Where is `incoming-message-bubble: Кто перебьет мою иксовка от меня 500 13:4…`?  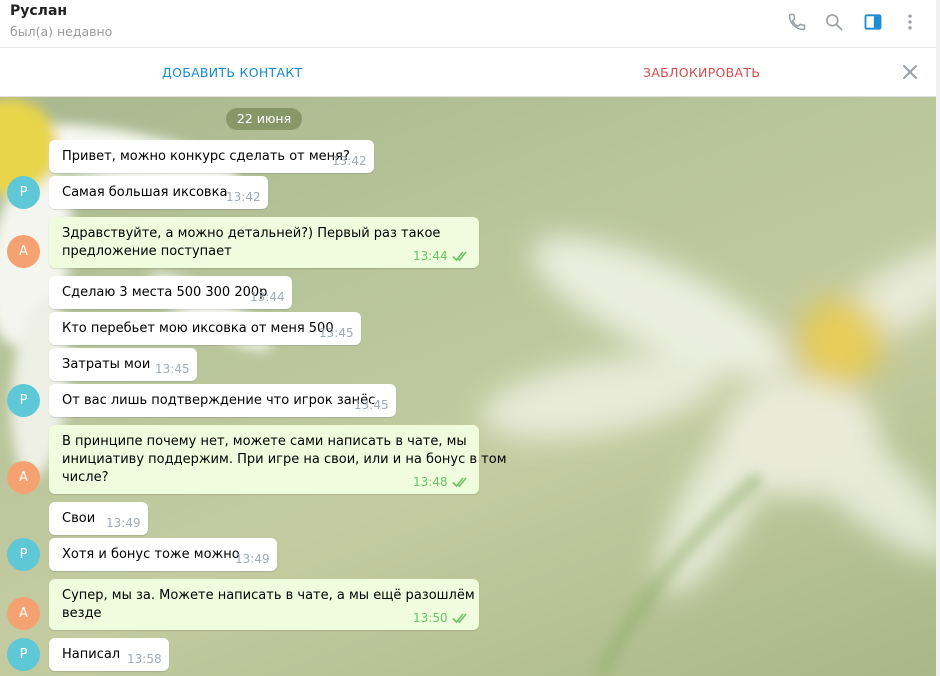
incoming-message-bubble: Кто перебьет мою иксовка от меня 500 13:4… is located at coordinates (205, 328).